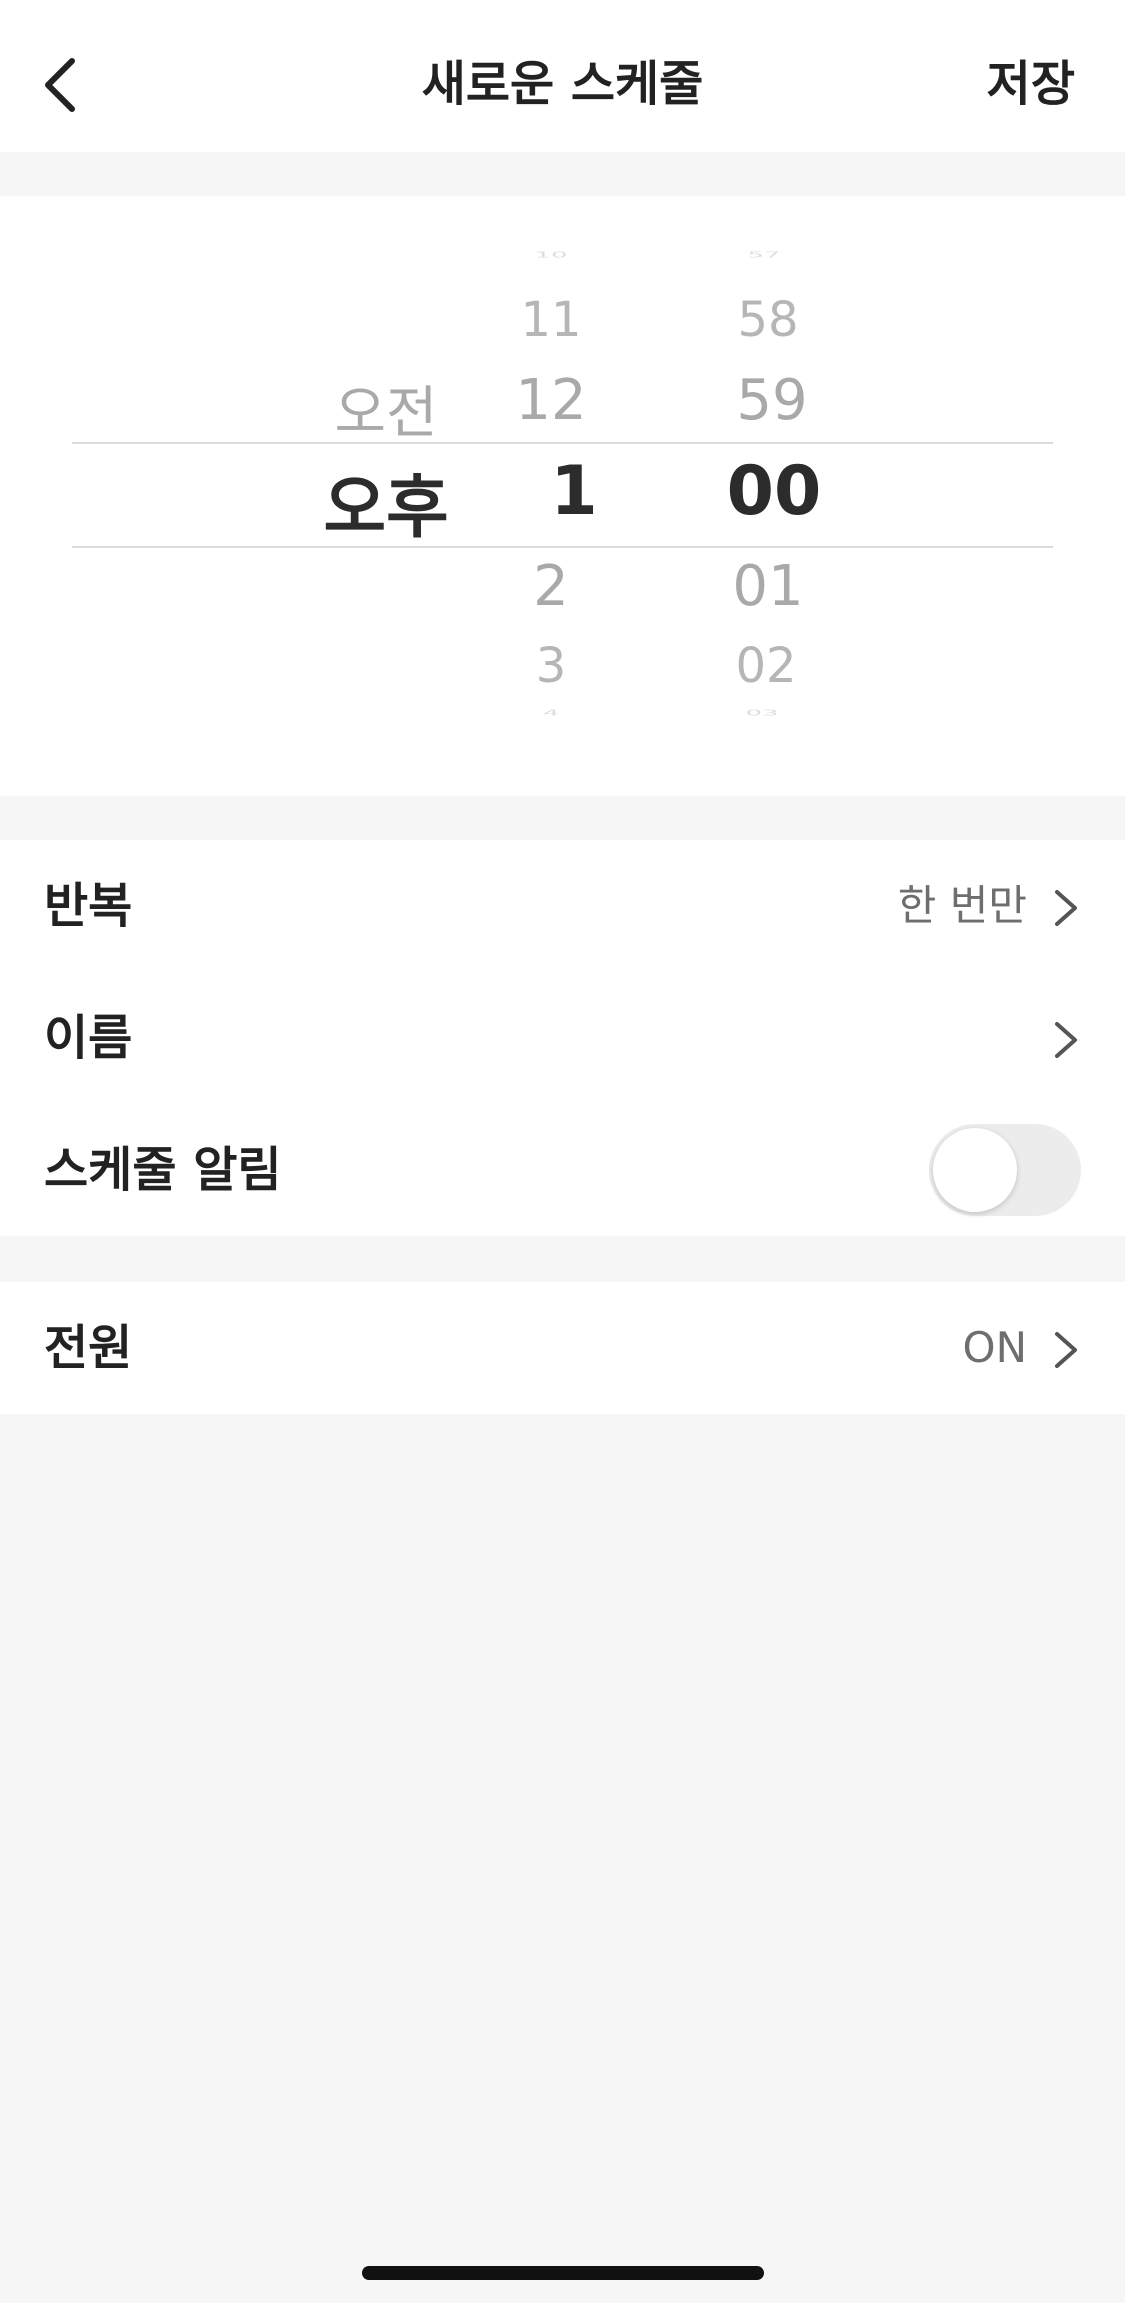 The image size is (1125, 2303). Describe the element at coordinates (767, 586) in the screenshot. I see `minute-option: 01` at that location.